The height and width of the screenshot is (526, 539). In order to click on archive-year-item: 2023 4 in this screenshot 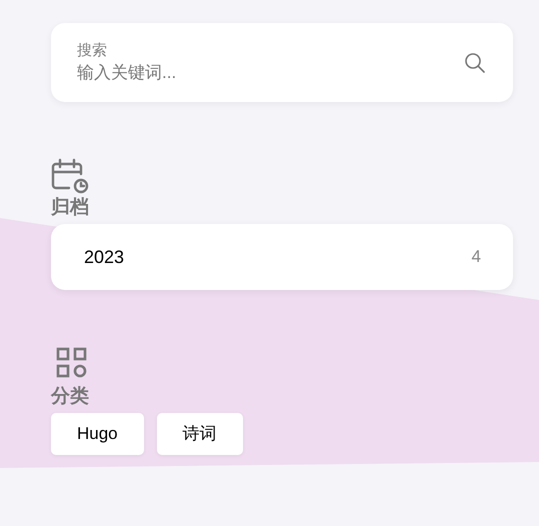, I will do `click(282, 257)`.